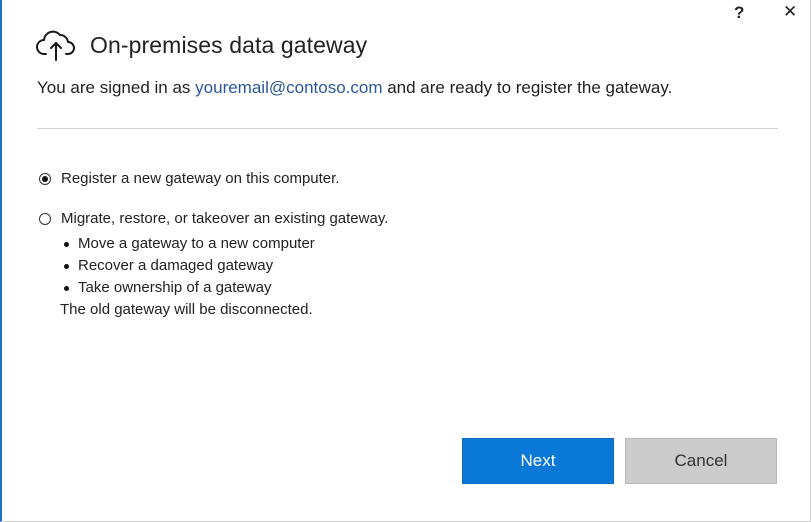 The width and height of the screenshot is (811, 522). I want to click on migrate-existing-radio, so click(45, 218).